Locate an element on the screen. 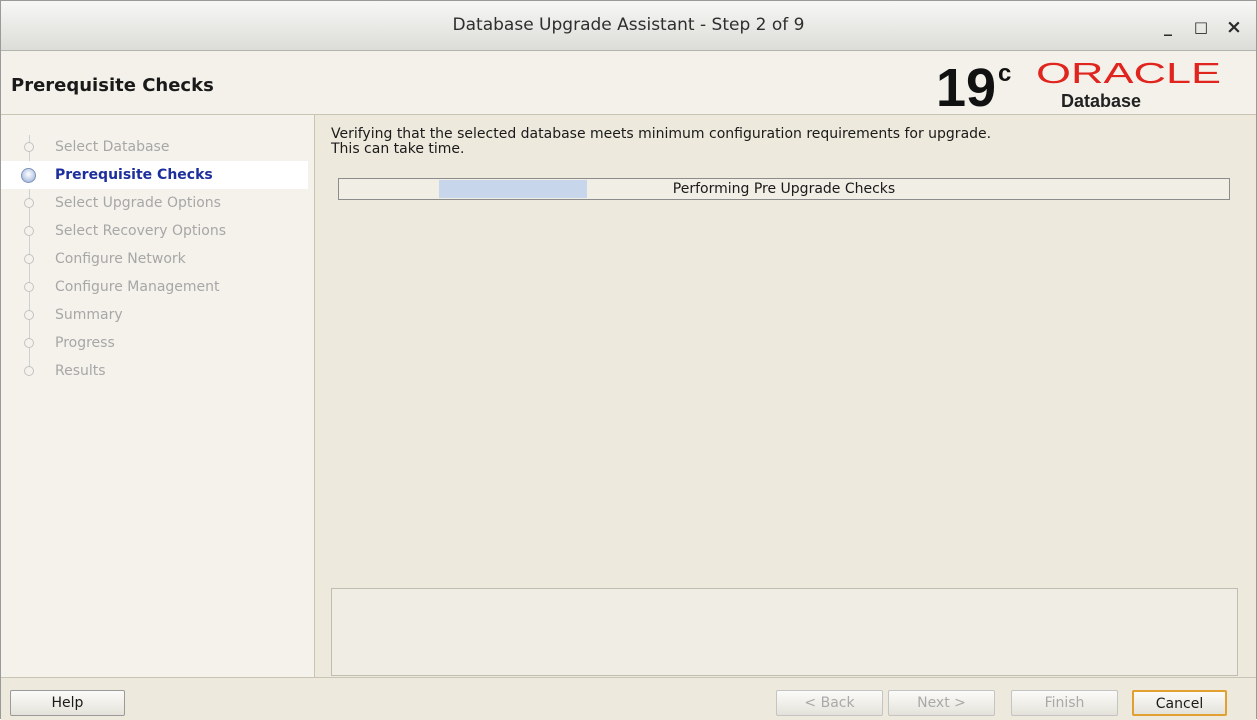  step-item: Configure Management is located at coordinates (154, 287).